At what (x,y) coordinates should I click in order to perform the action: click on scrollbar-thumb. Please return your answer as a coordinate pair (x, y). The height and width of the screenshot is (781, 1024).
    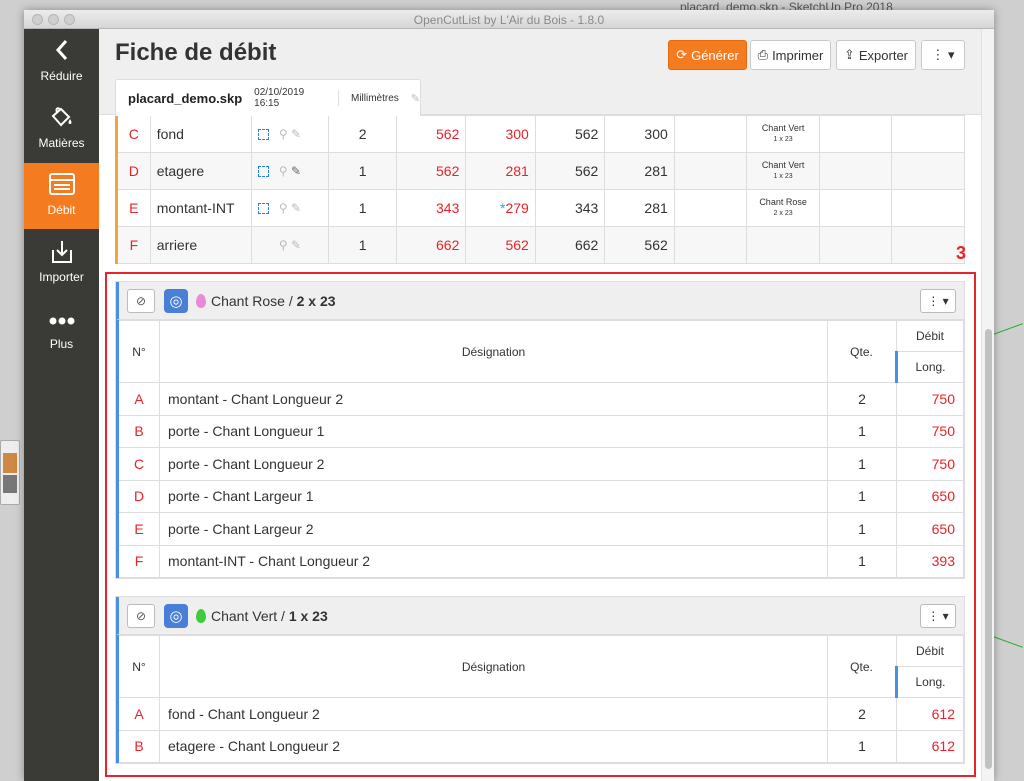
    Looking at the image, I should click on (988, 549).